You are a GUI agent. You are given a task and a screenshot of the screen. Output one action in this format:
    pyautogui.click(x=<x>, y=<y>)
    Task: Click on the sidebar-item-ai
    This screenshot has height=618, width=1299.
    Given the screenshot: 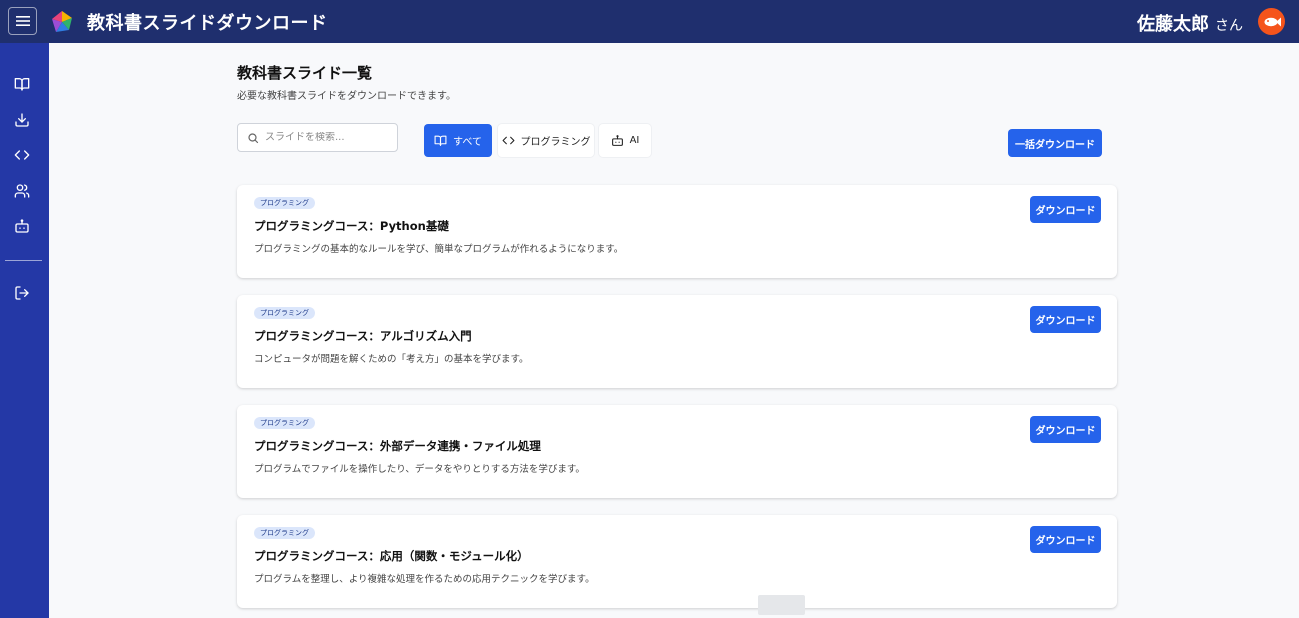 What is the action you would take?
    pyautogui.click(x=22, y=226)
    